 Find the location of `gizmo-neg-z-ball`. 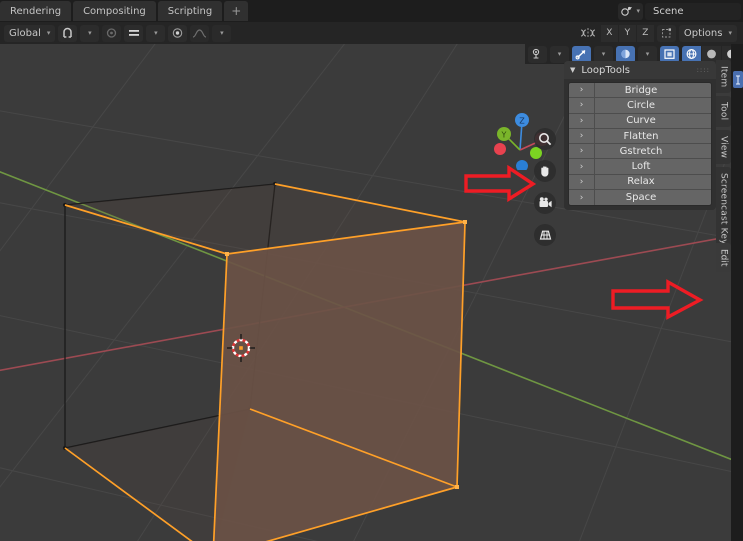

gizmo-neg-z-ball is located at coordinates (522, 166).